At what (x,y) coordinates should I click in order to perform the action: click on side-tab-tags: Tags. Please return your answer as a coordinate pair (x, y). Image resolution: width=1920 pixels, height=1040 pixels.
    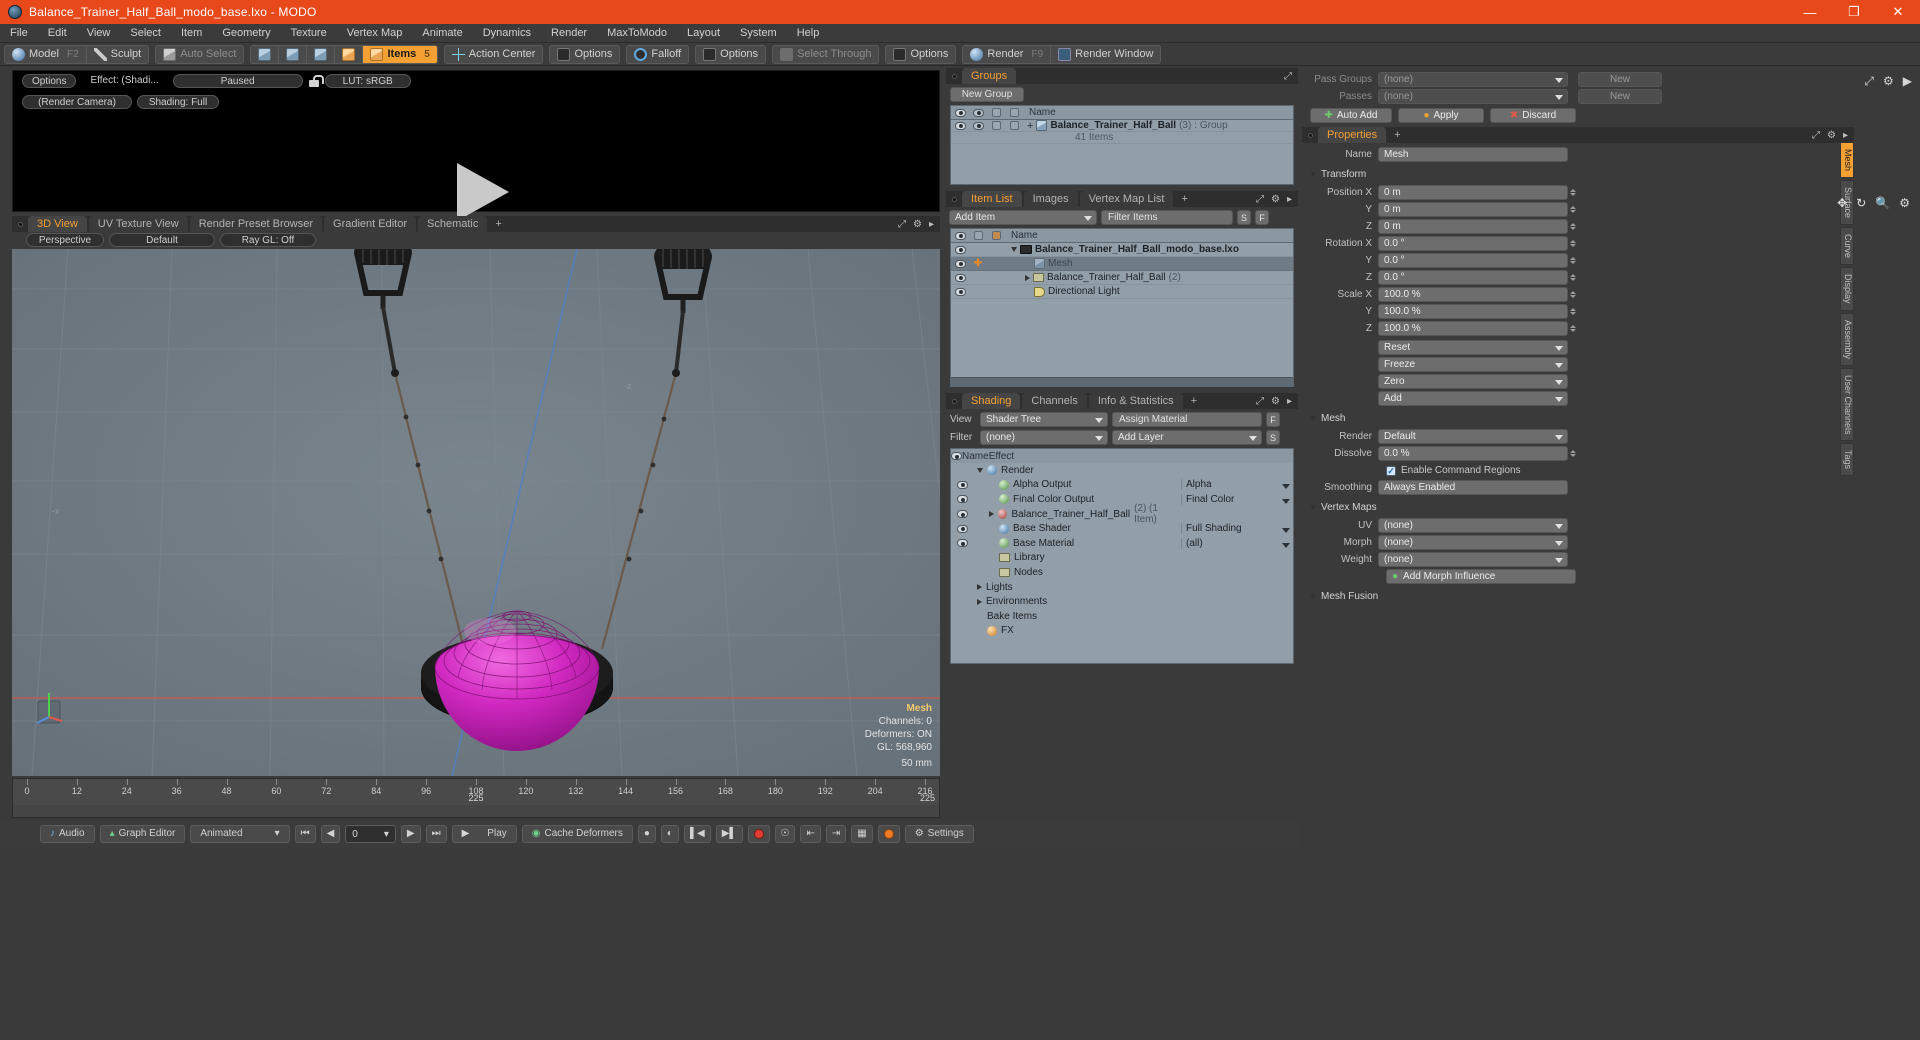
    Looking at the image, I should click on (1847, 460).